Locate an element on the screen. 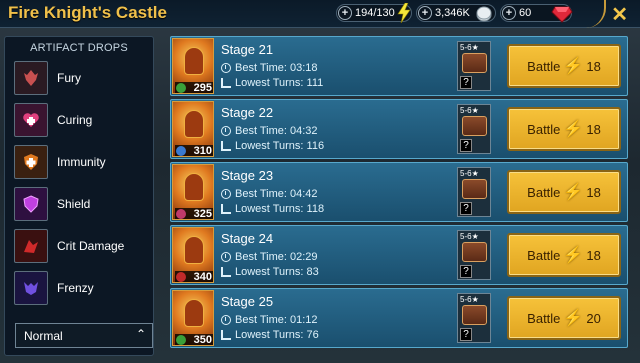  add-gems-button: + is located at coordinates (509, 13).